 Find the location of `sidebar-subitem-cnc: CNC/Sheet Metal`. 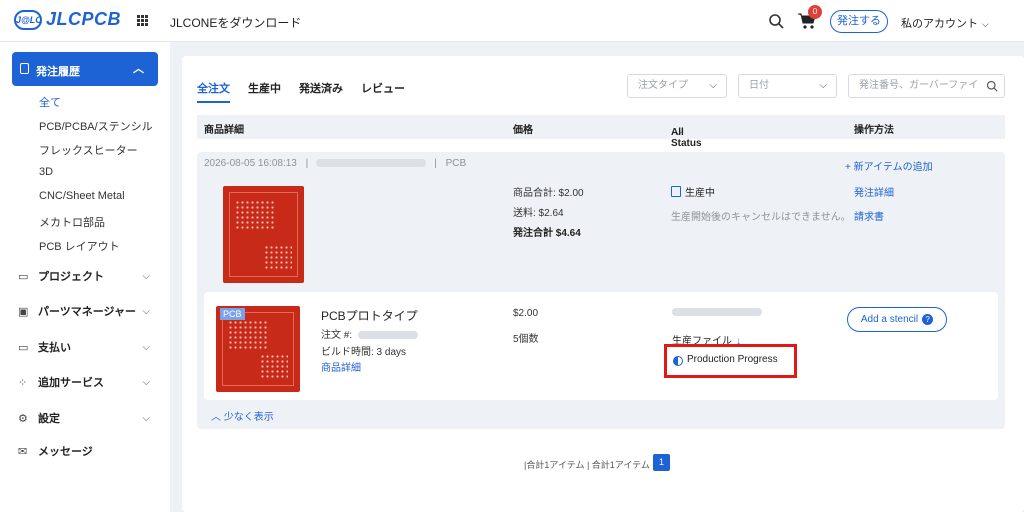

sidebar-subitem-cnc: CNC/Sheet Metal is located at coordinates (82, 196).